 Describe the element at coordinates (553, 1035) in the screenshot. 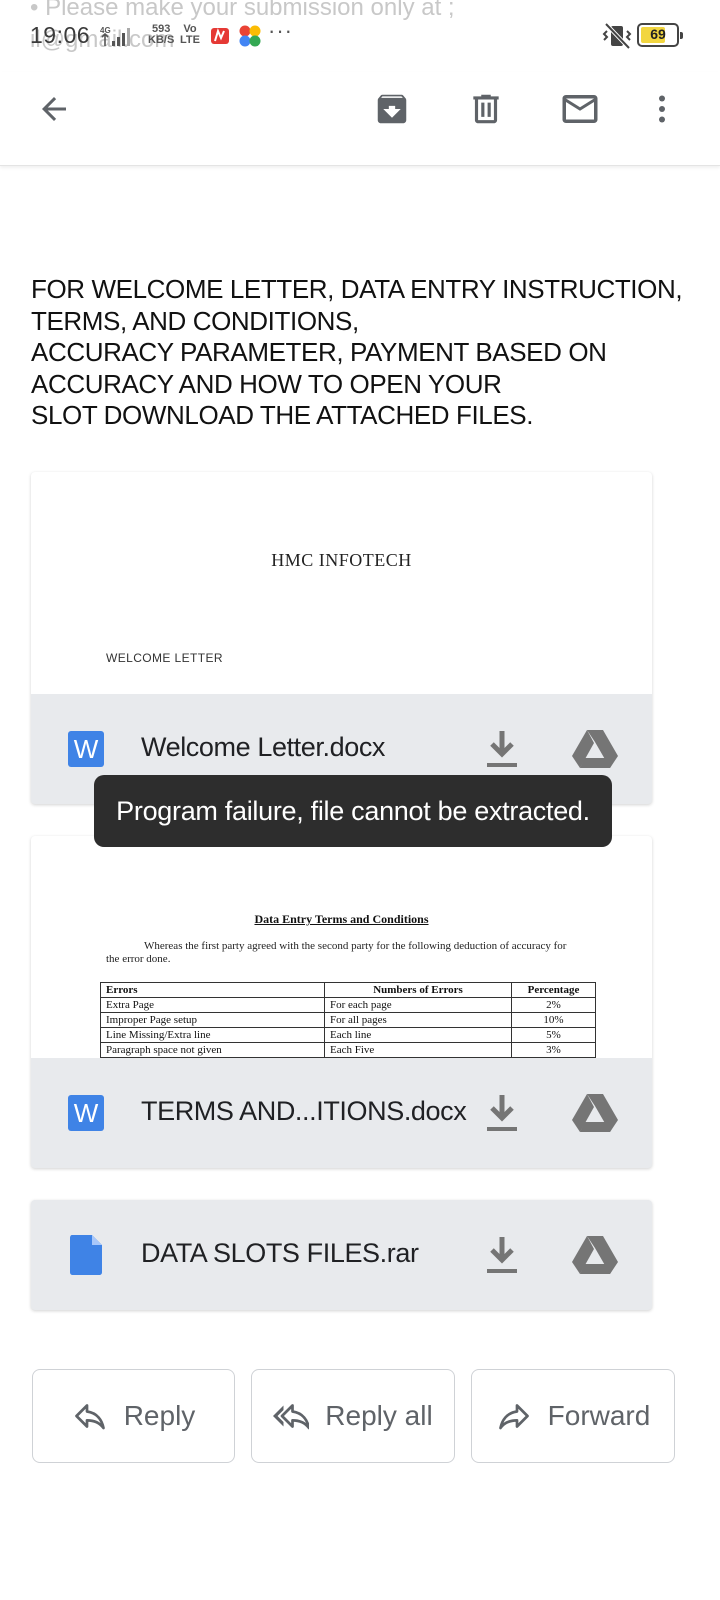

I see `table-cell: 5%` at that location.